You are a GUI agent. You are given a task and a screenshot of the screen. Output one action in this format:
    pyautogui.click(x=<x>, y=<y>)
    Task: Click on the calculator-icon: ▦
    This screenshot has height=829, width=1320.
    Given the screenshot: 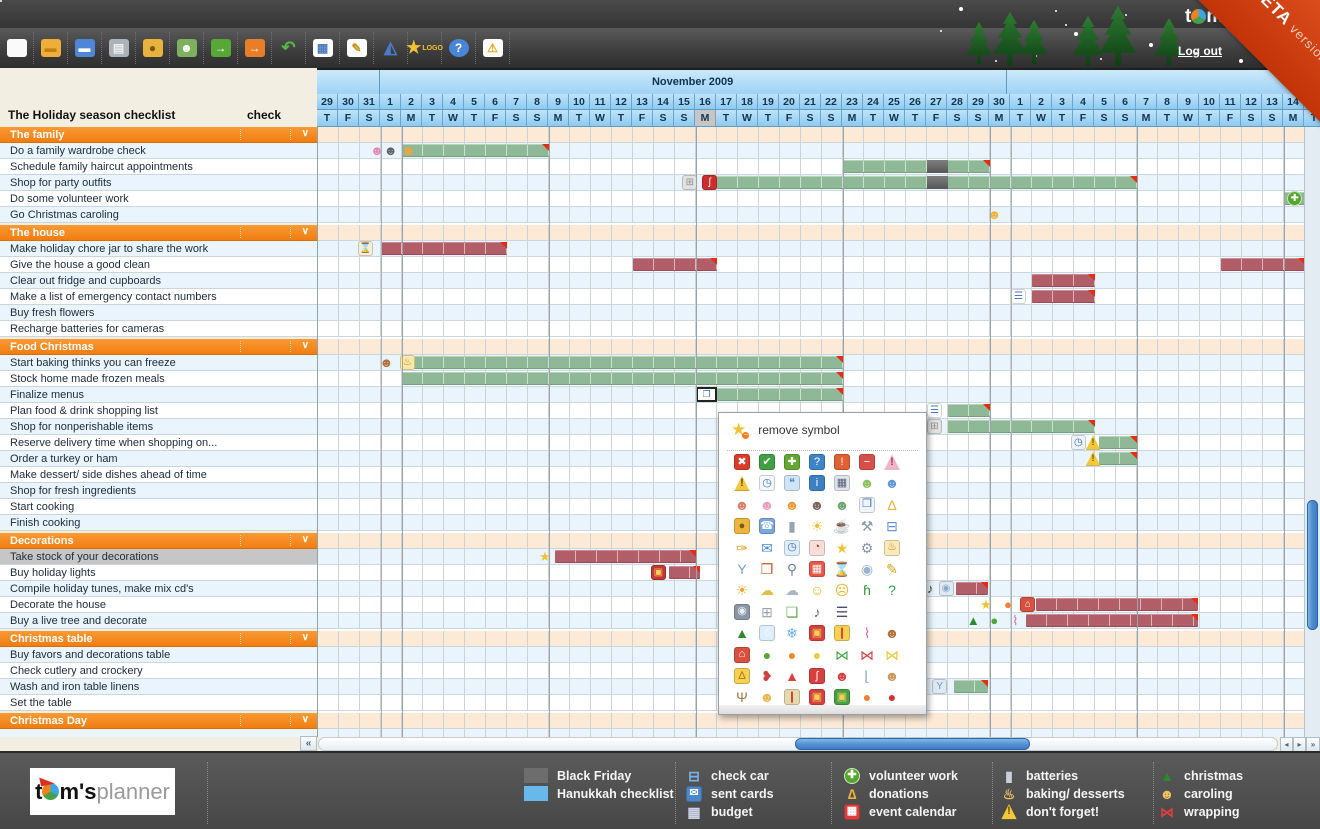 What is the action you would take?
    pyautogui.click(x=842, y=483)
    